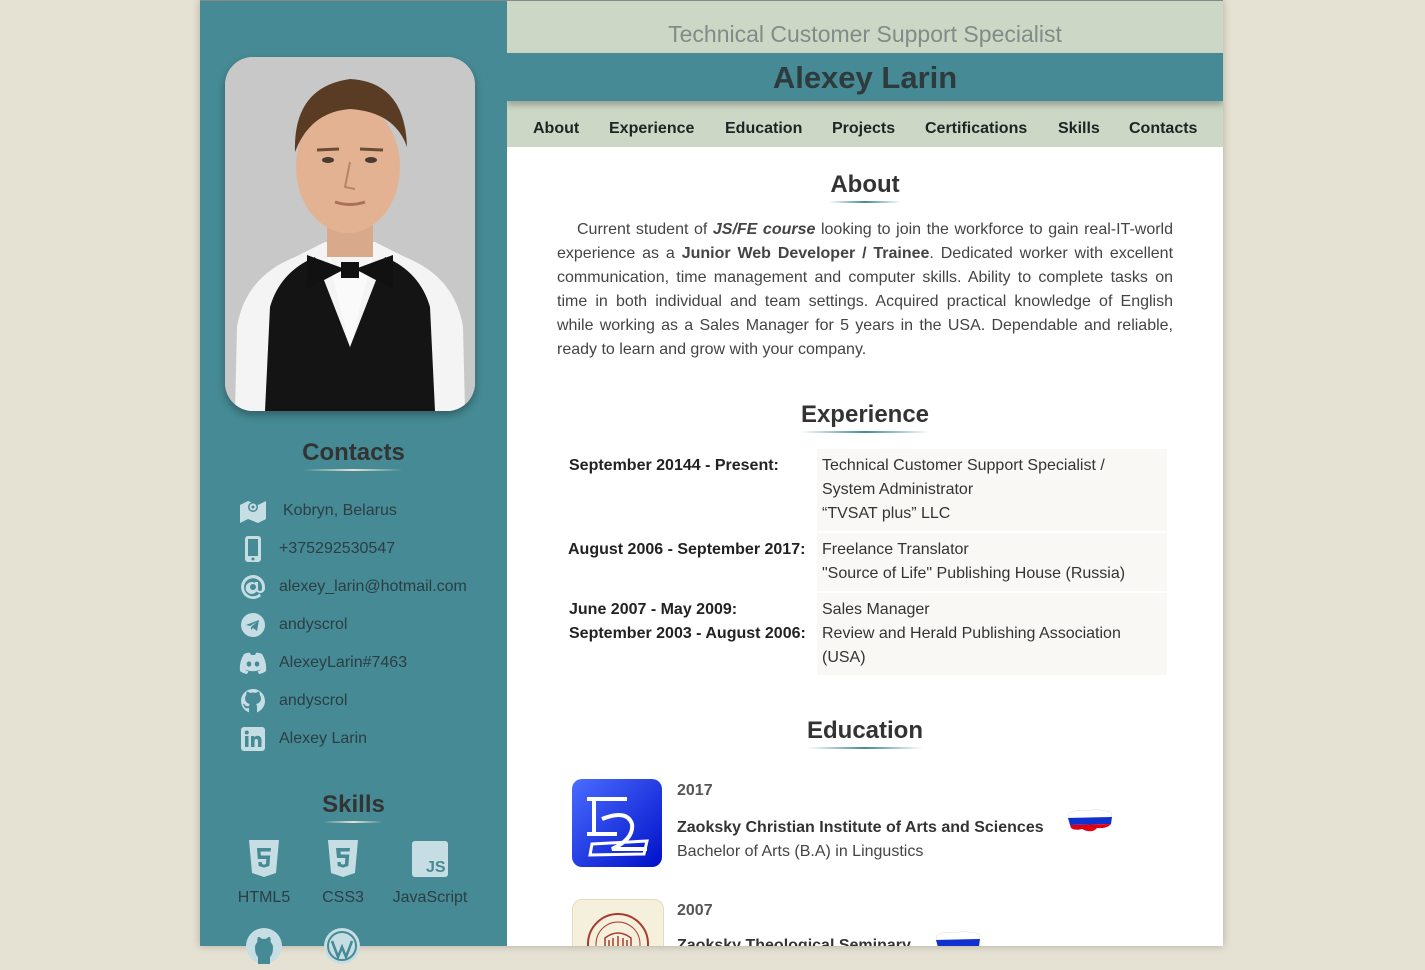  Describe the element at coordinates (898, 489) in the screenshot. I see `experience-line: System Administrator` at that location.